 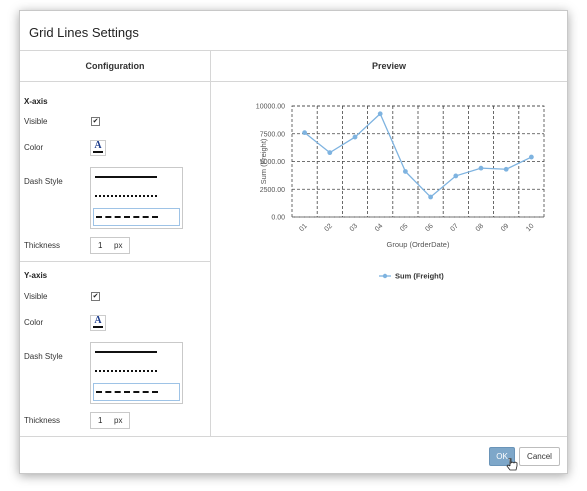 I want to click on x-tick-label: 04, so click(x=379, y=228).